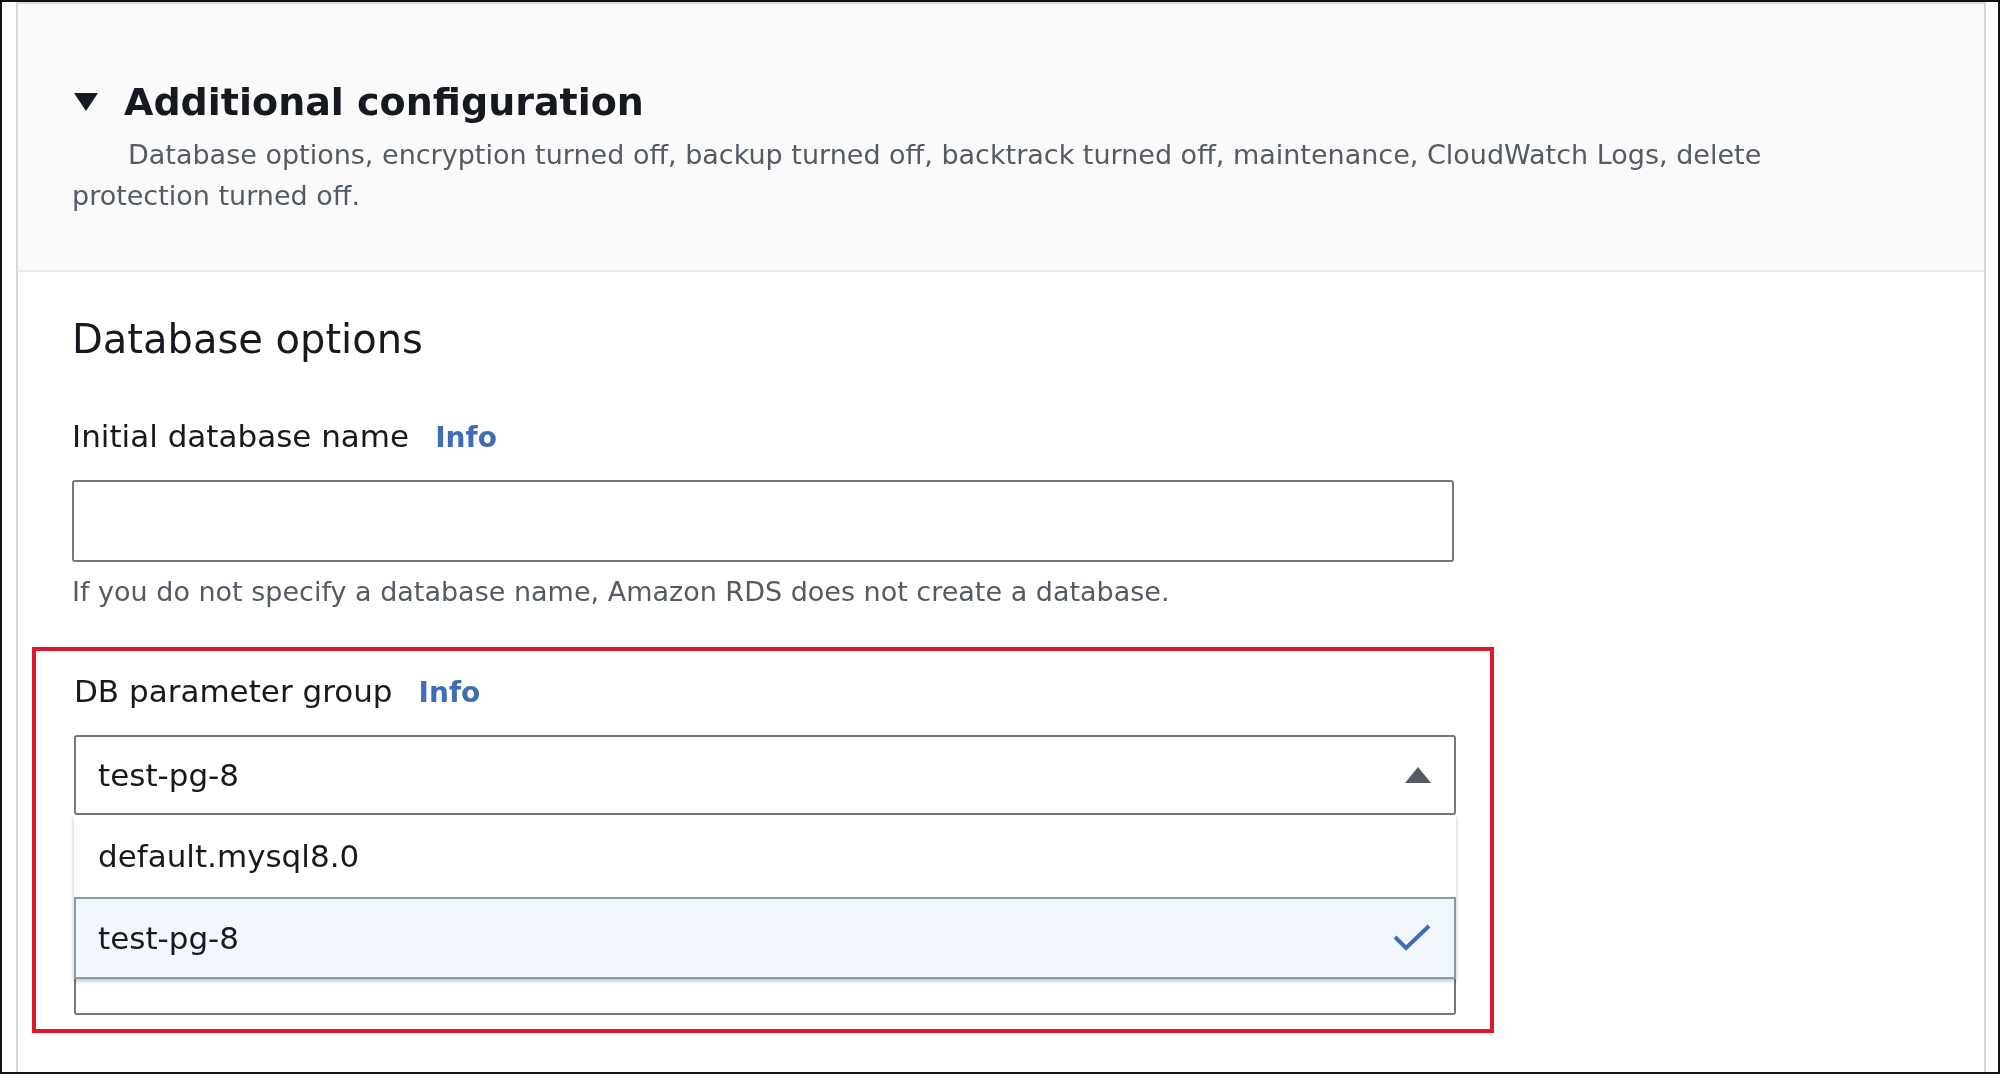  I want to click on field-label: DB parameter group, so click(233, 691).